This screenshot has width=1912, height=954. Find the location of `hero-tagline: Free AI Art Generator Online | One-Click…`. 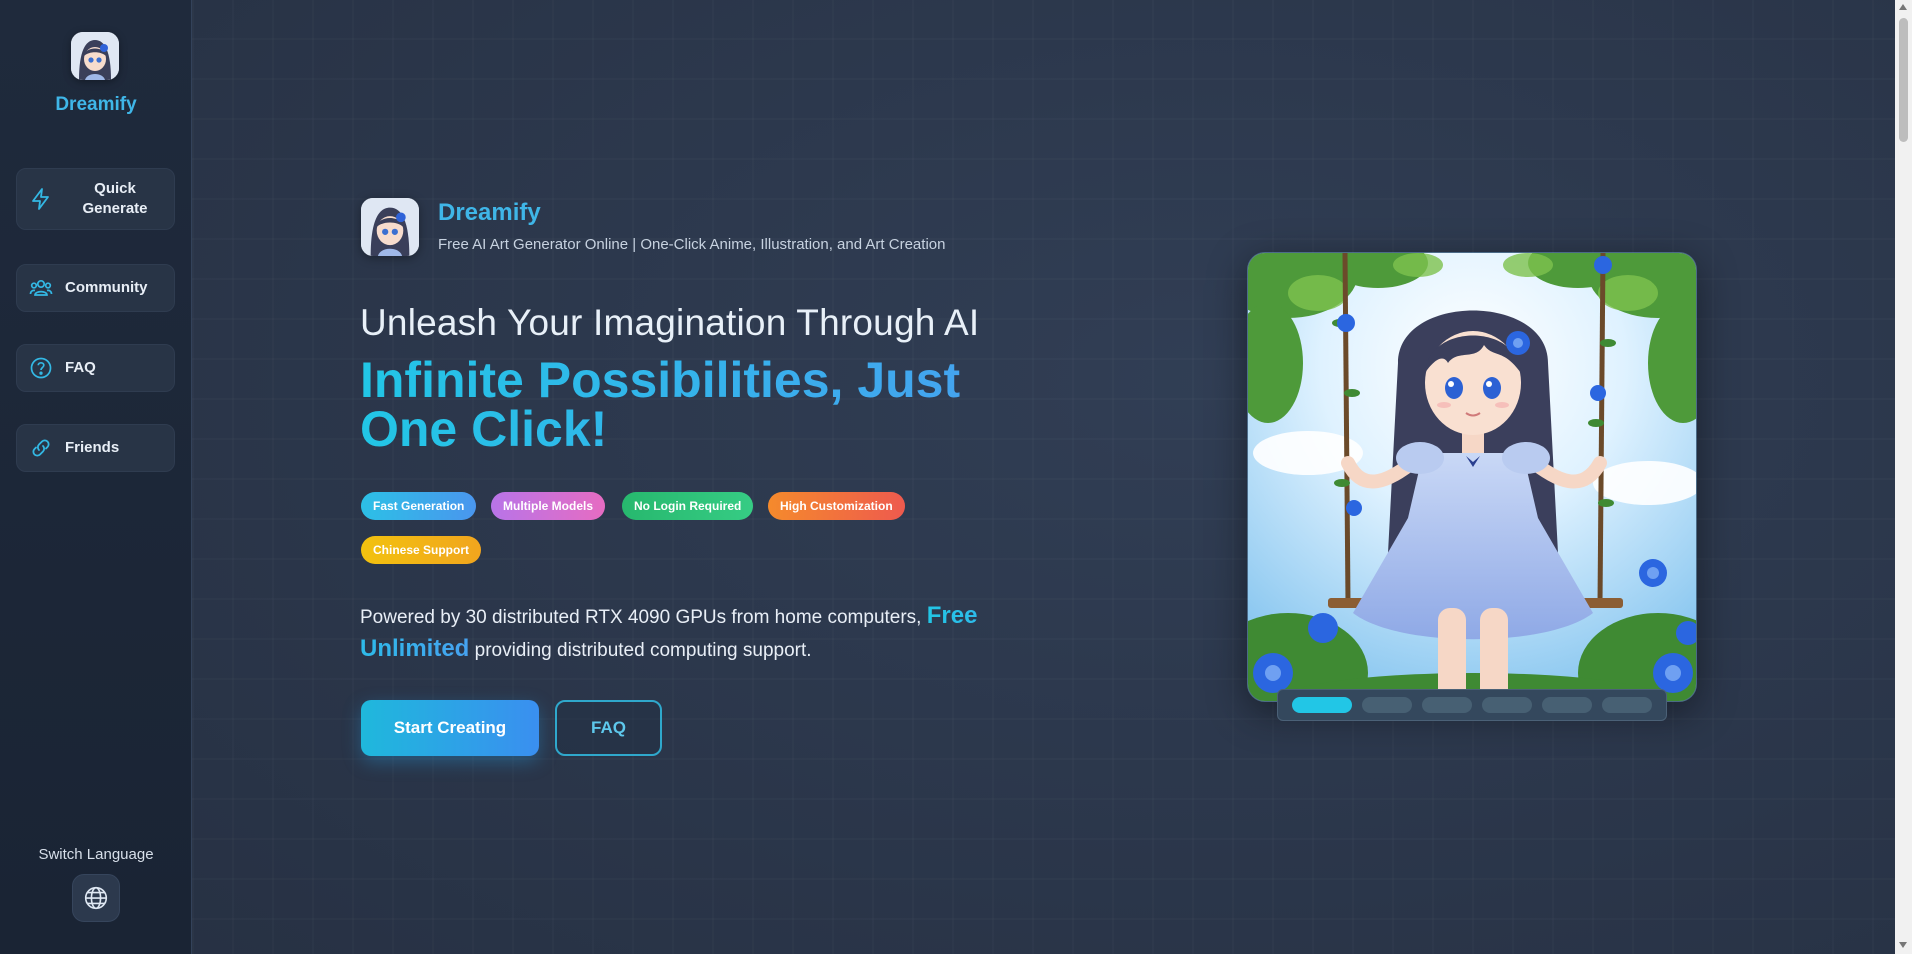

hero-tagline: Free AI Art Generator Online | One-Click… is located at coordinates (692, 244).